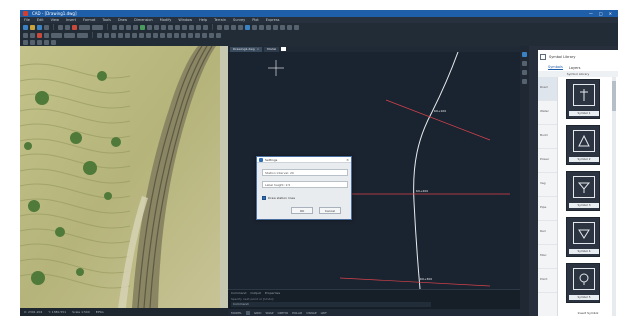 This screenshot has width=629, height=320. What do you see at coordinates (239, 20) in the screenshot?
I see `menu-item: Survey` at bounding box center [239, 20].